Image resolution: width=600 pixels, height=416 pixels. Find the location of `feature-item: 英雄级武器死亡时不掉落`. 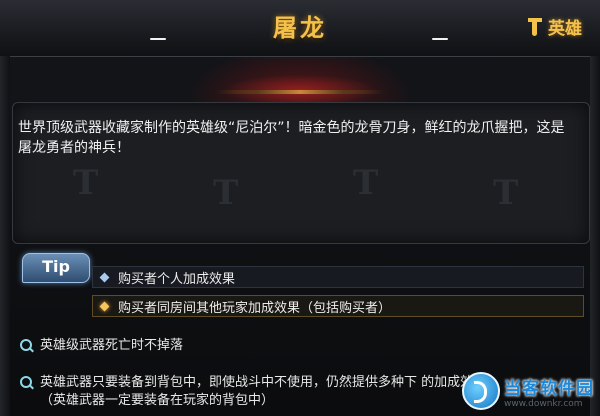

feature-item: 英雄级武器死亡时不掉落 is located at coordinates (101, 345).